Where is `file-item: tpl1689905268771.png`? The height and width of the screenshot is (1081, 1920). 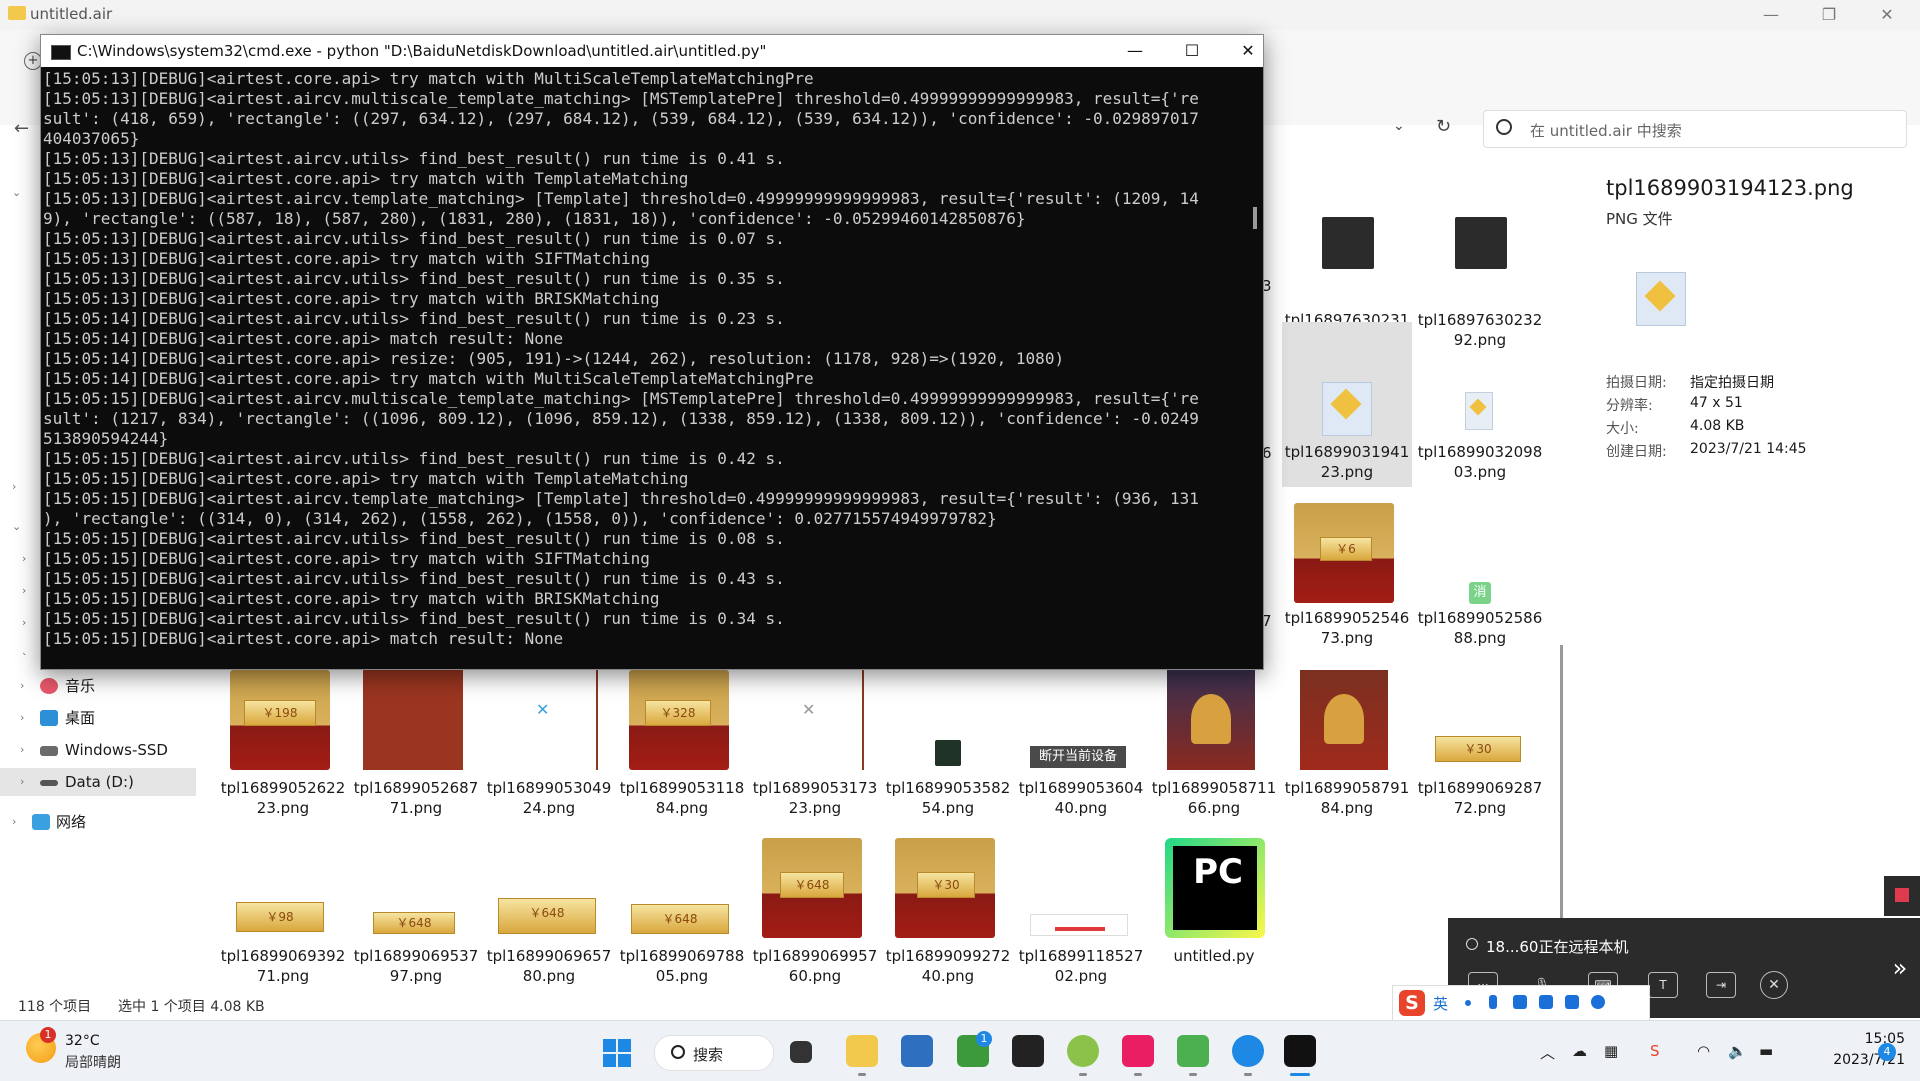
file-item: tpl1689905268771.png is located at coordinates (416, 750).